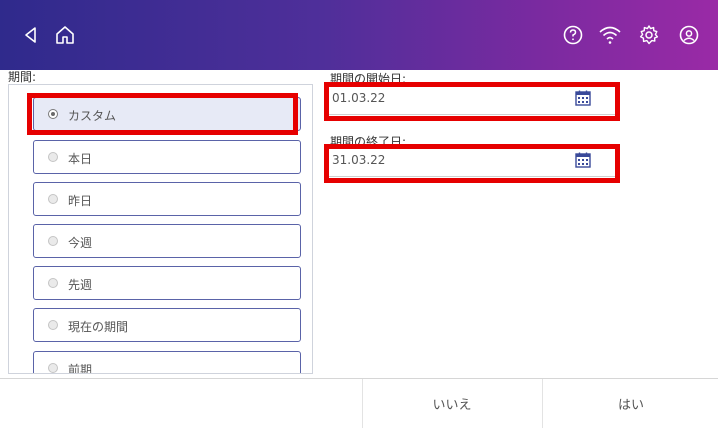 The height and width of the screenshot is (428, 718). I want to click on period-option-label: 今週, so click(80, 243).